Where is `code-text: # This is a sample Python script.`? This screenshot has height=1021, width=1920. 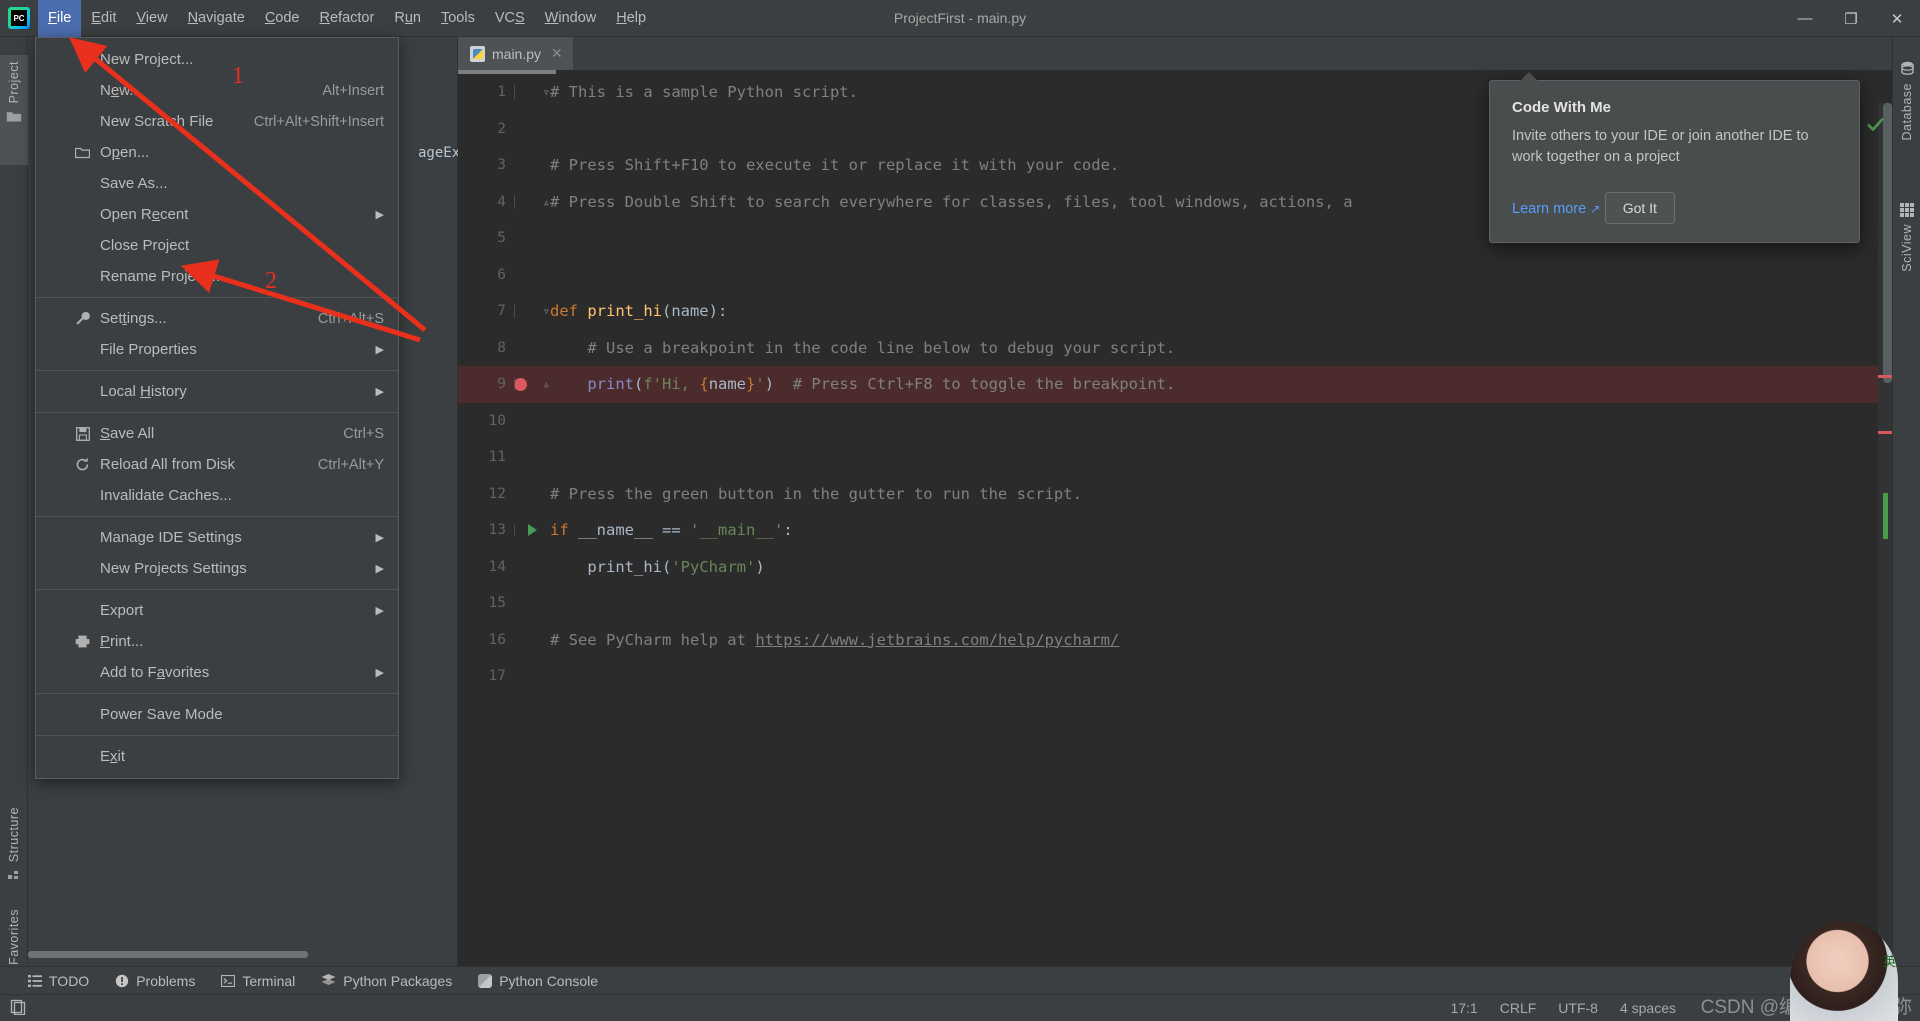
code-text: # This is a sample Python script. is located at coordinates (704, 92).